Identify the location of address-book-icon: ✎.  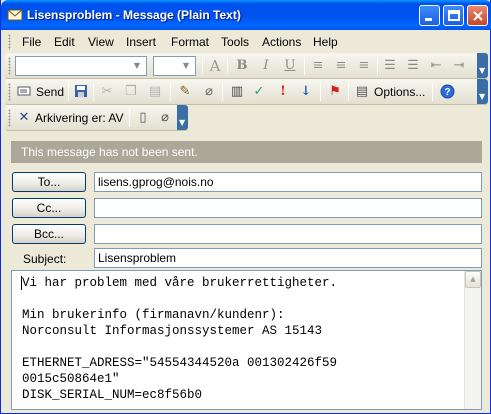
(185, 92).